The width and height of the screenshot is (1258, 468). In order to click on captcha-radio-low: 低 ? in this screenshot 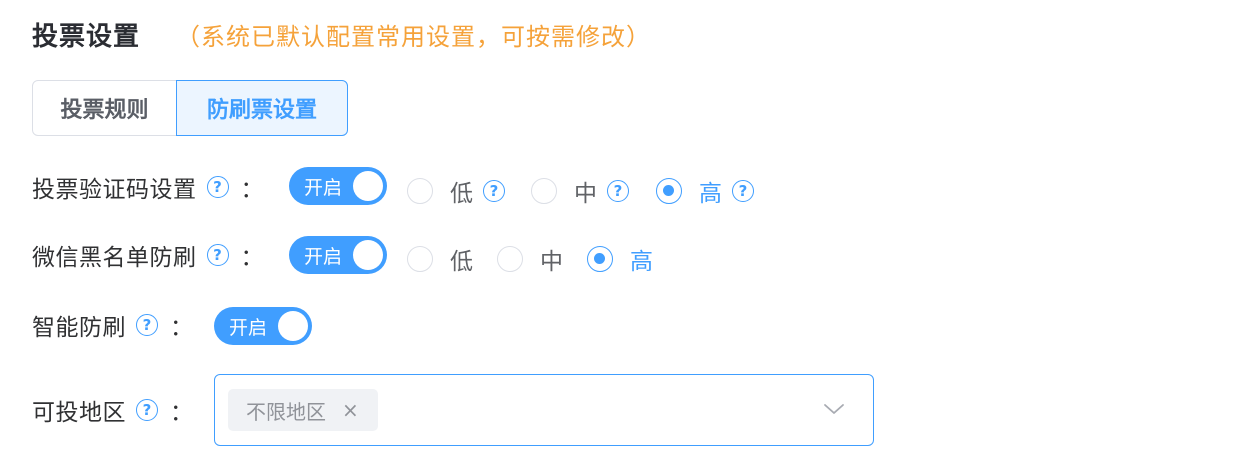, I will do `click(456, 191)`.